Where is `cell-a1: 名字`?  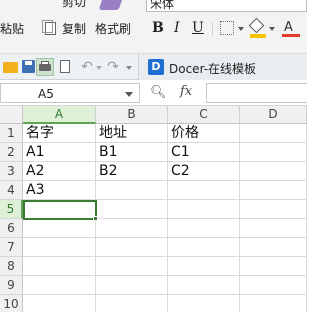
cell-a1: 名字 is located at coordinates (59, 133).